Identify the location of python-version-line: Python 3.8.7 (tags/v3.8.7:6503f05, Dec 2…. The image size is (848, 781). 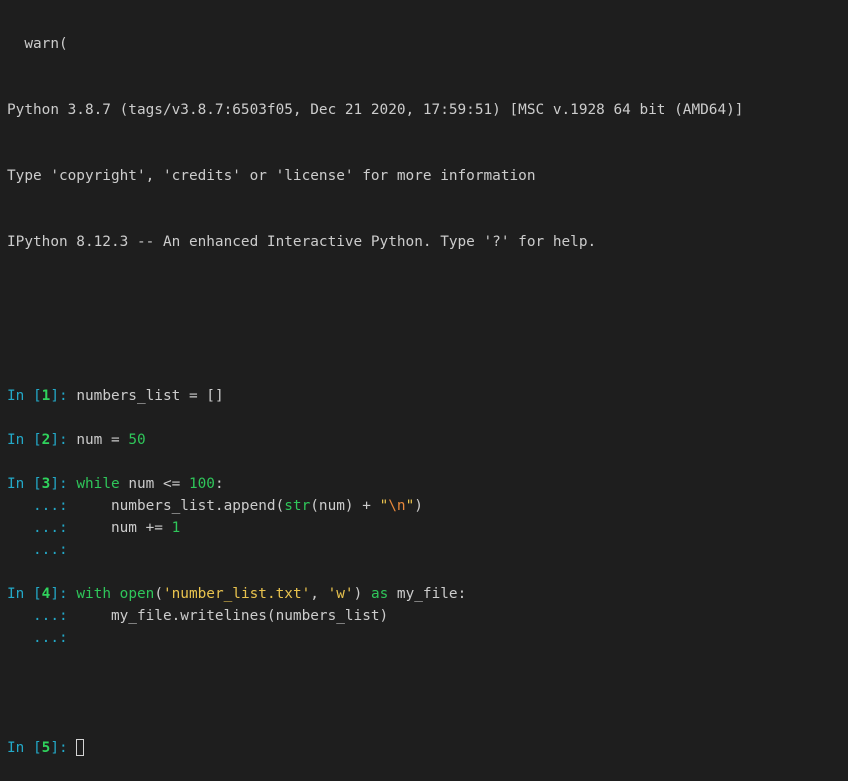
(375, 110).